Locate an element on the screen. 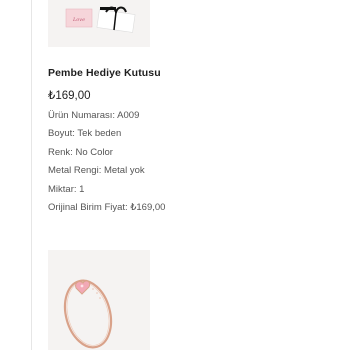 Image resolution: width=350 pixels, height=355 pixels. product-price: ₺169,00 is located at coordinates (69, 96).